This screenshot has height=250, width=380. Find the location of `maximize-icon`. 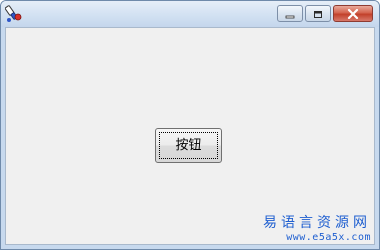

maximize-icon is located at coordinates (318, 13).